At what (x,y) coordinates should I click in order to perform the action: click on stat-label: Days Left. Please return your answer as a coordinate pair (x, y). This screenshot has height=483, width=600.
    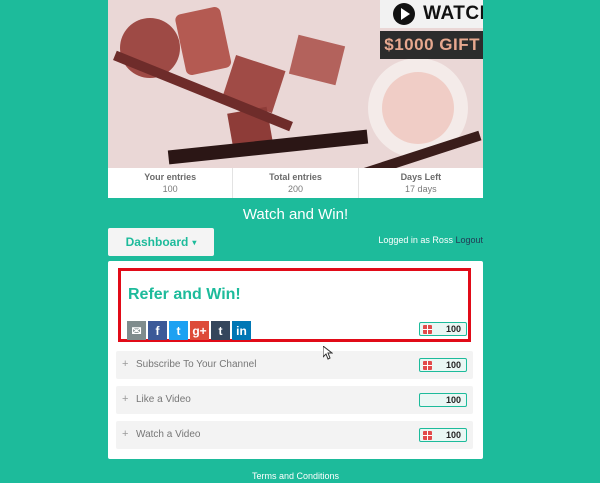
    Looking at the image, I should click on (421, 177).